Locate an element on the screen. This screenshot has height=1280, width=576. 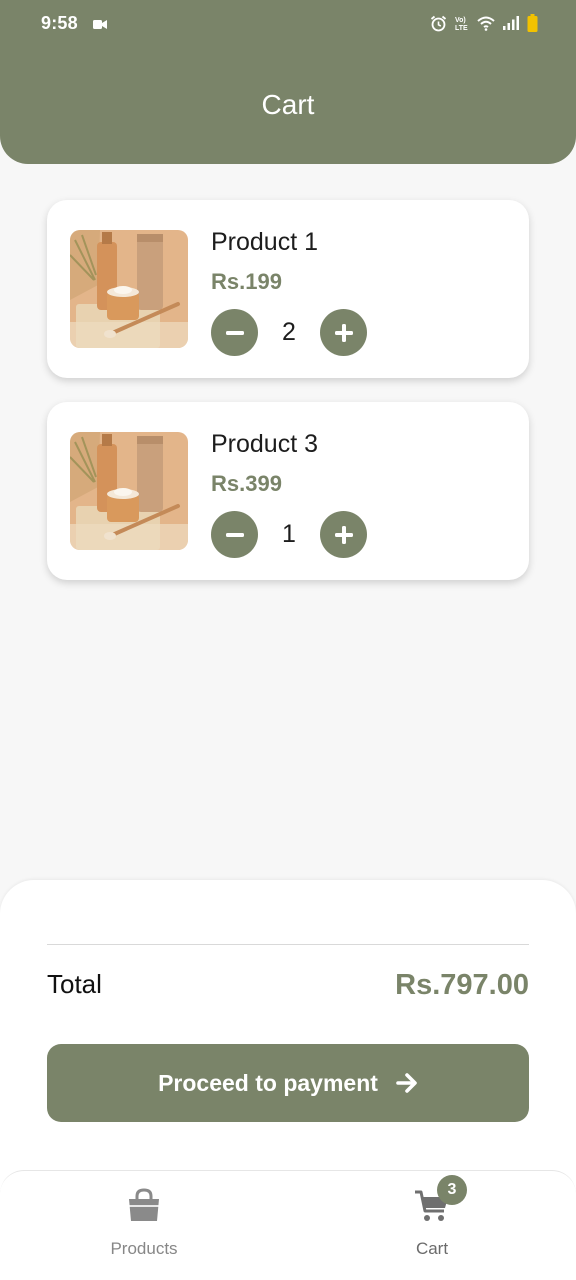
product-name: Product 1 is located at coordinates (265, 242).